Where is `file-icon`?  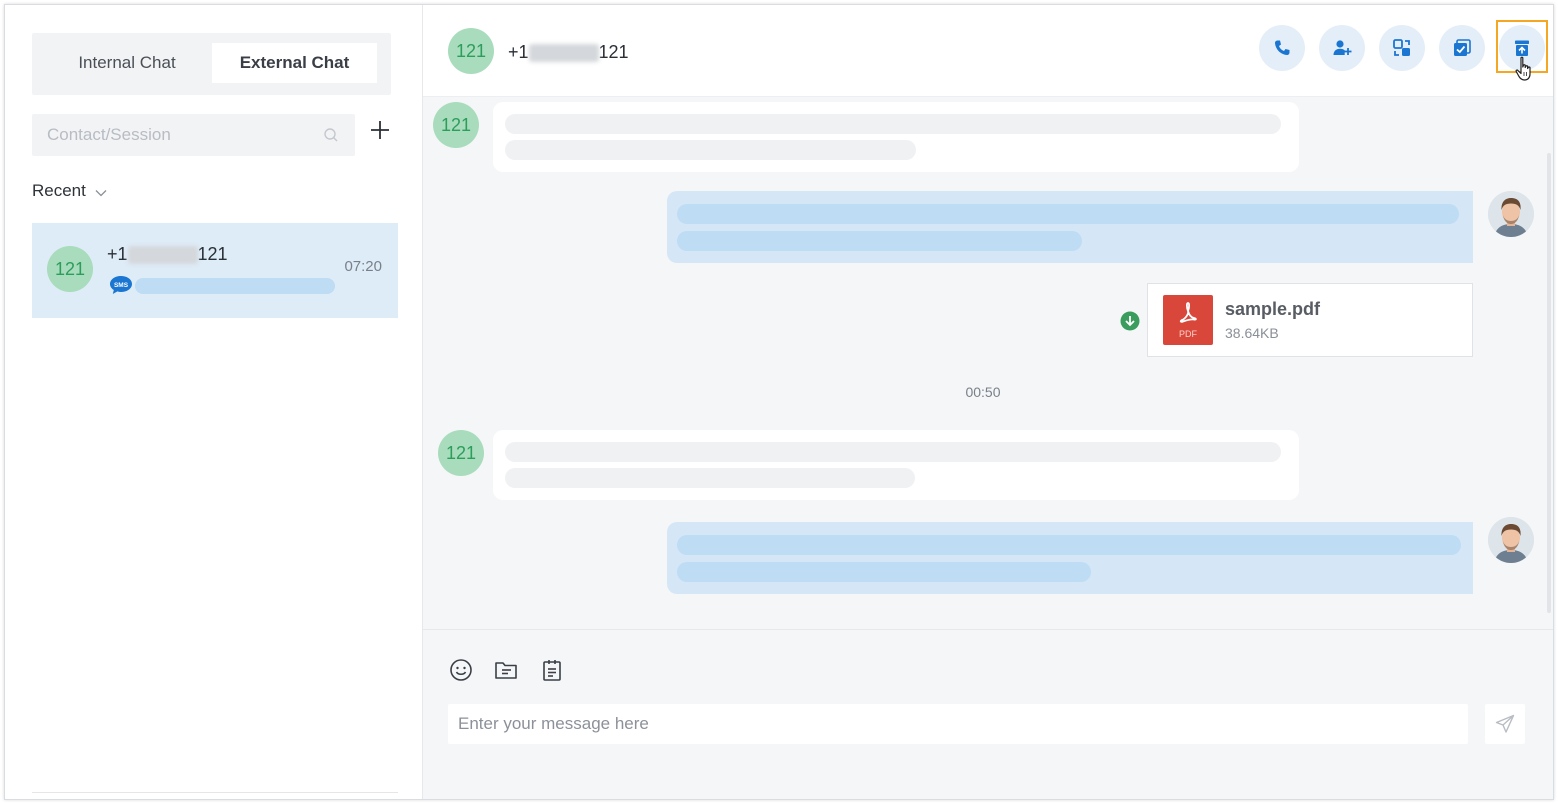
file-icon is located at coordinates (506, 670).